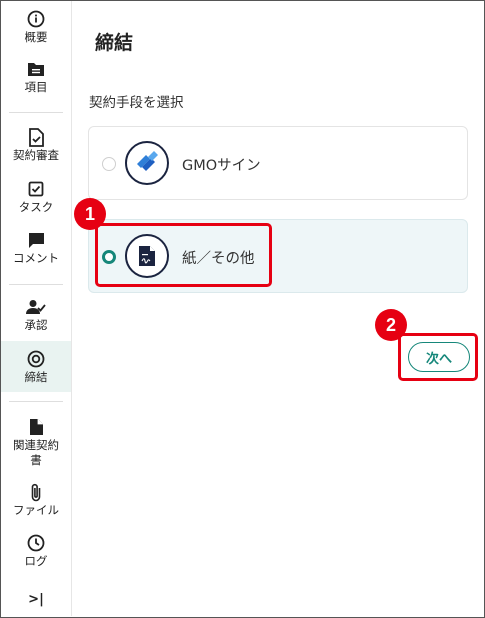 This screenshot has height=618, width=485. I want to click on sidebar-item-label: コメント, so click(36, 258).